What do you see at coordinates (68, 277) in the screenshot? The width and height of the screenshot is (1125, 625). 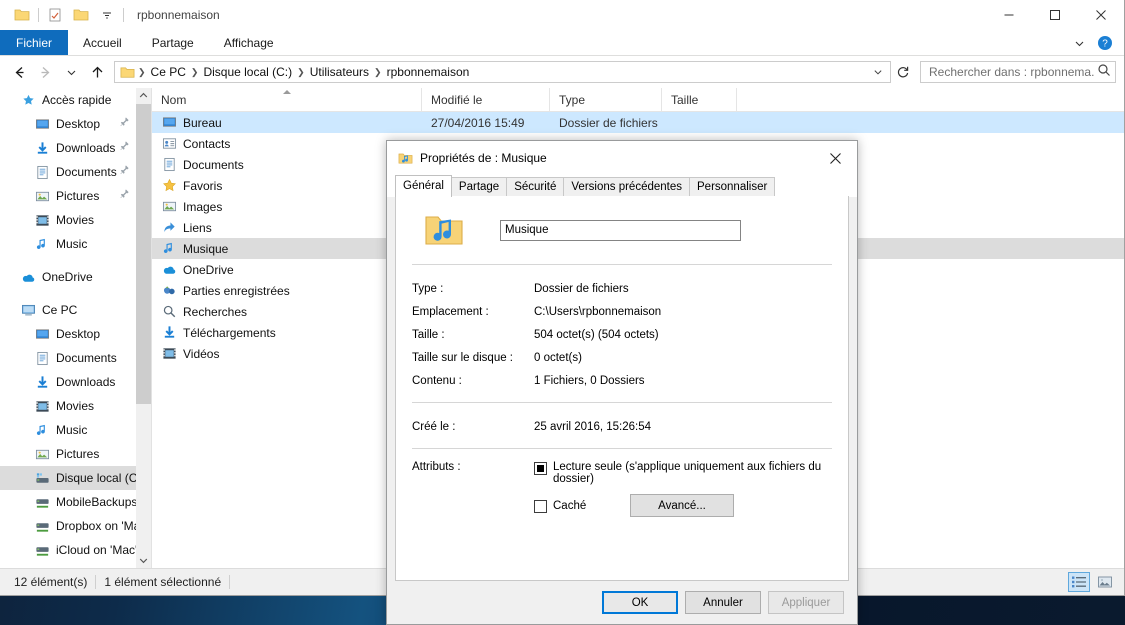 I see `sidebar-item-onedrive: OneDrive` at bounding box center [68, 277].